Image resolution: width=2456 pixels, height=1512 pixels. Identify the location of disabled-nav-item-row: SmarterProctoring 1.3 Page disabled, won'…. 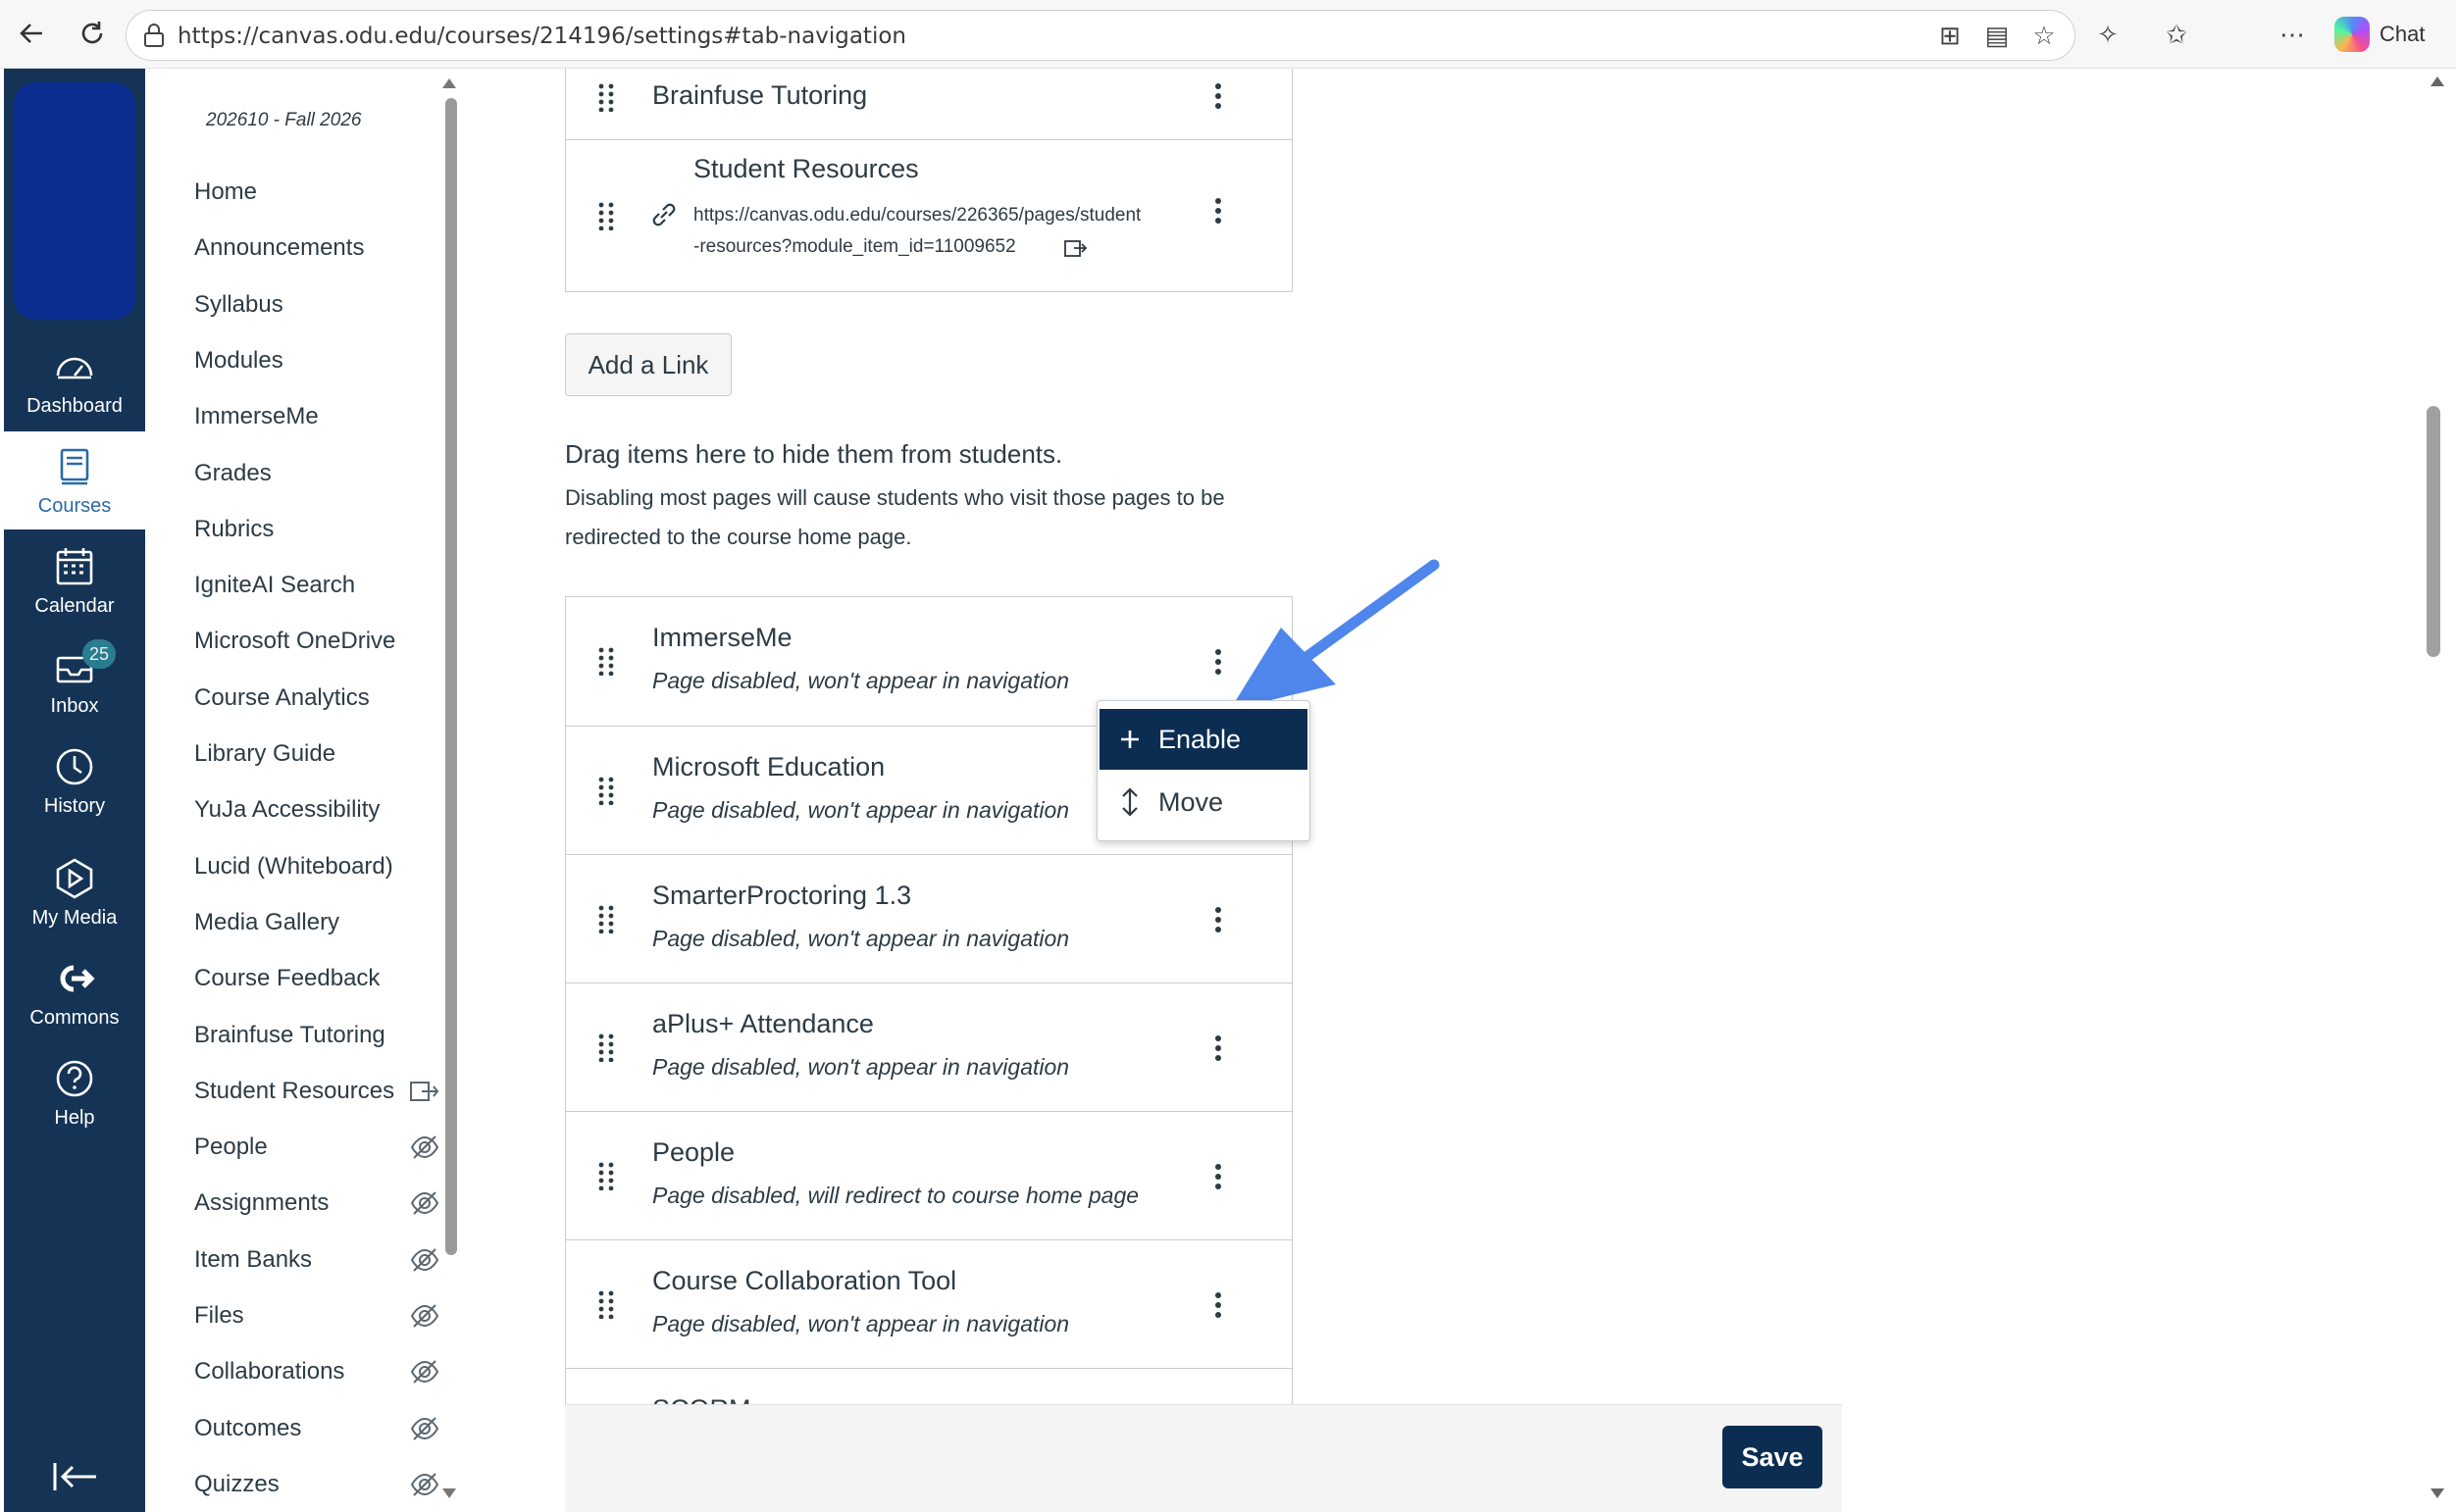
(929, 918).